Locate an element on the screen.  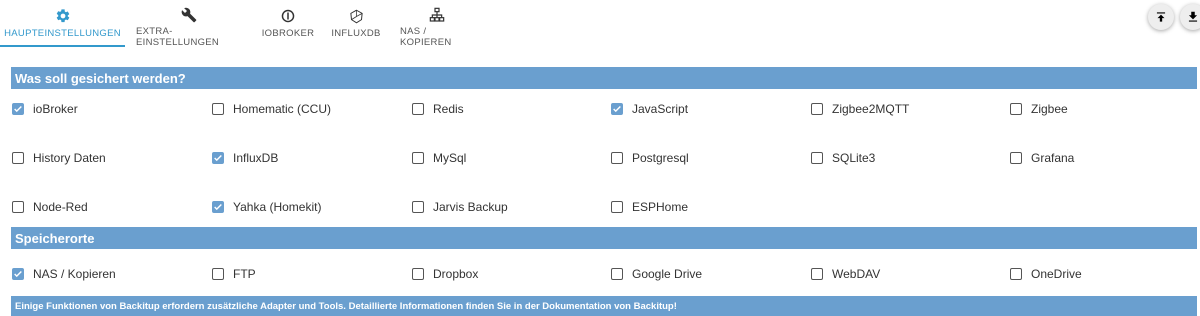
section-header-storage: Speicherorte is located at coordinates (604, 238).